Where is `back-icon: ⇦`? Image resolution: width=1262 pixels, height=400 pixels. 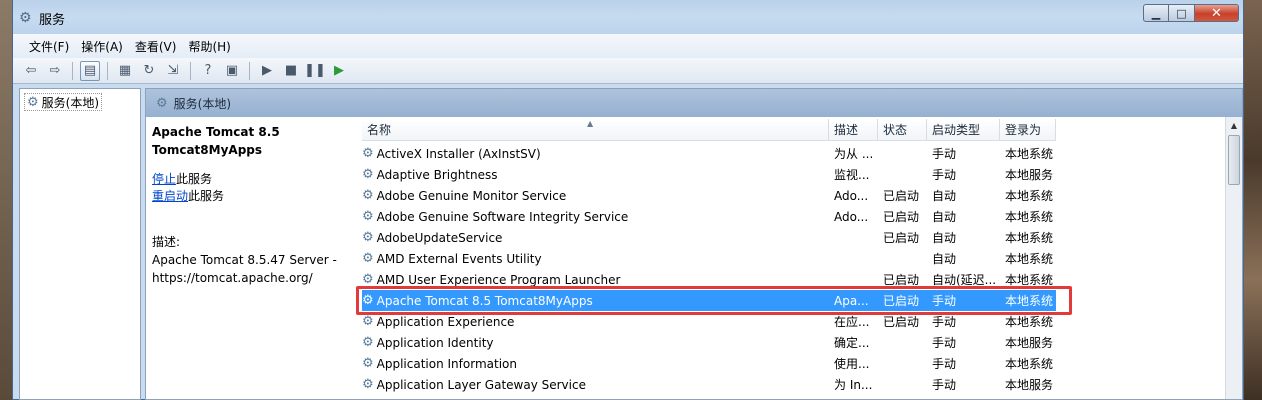 back-icon: ⇦ is located at coordinates (31, 71).